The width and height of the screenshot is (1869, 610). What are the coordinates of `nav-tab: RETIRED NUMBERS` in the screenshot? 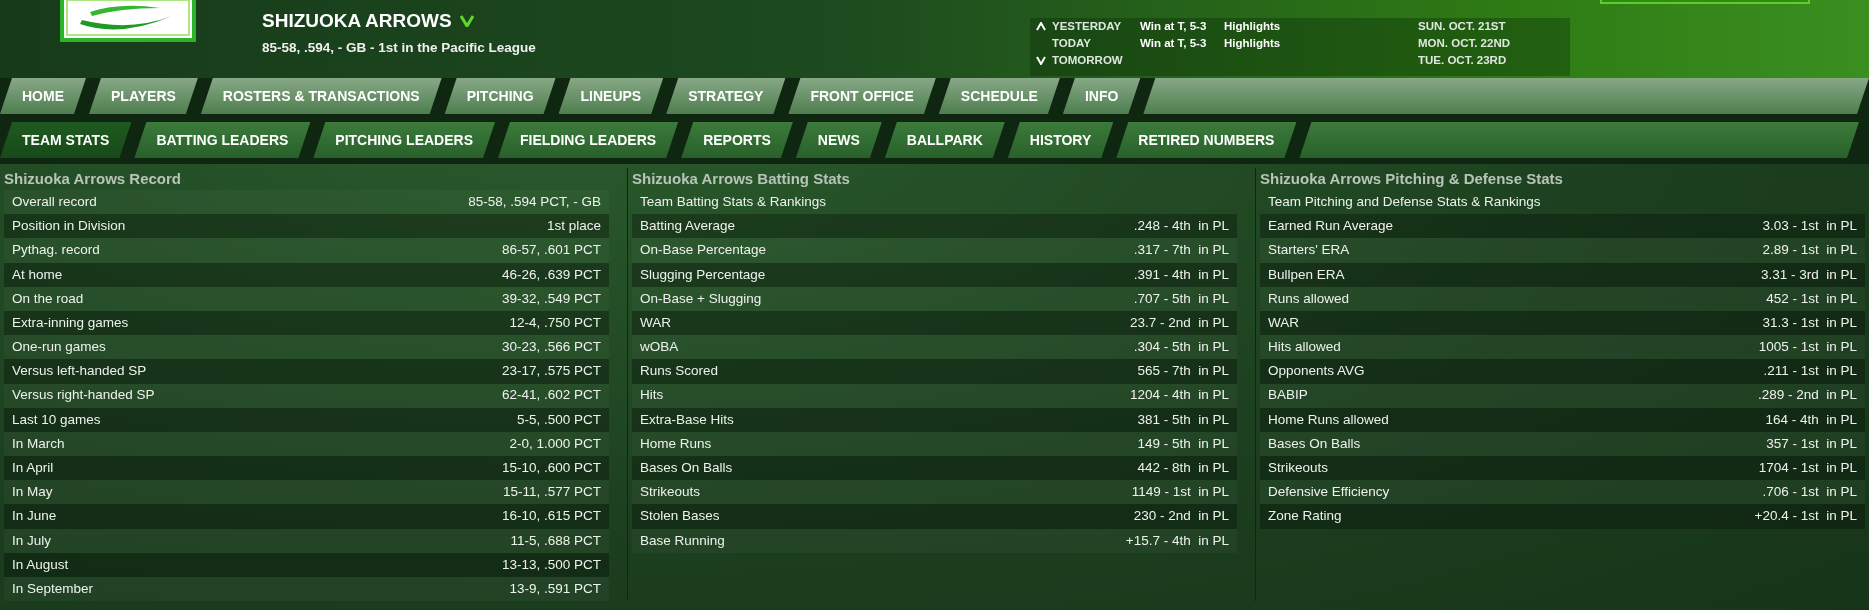 It's located at (1206, 140).